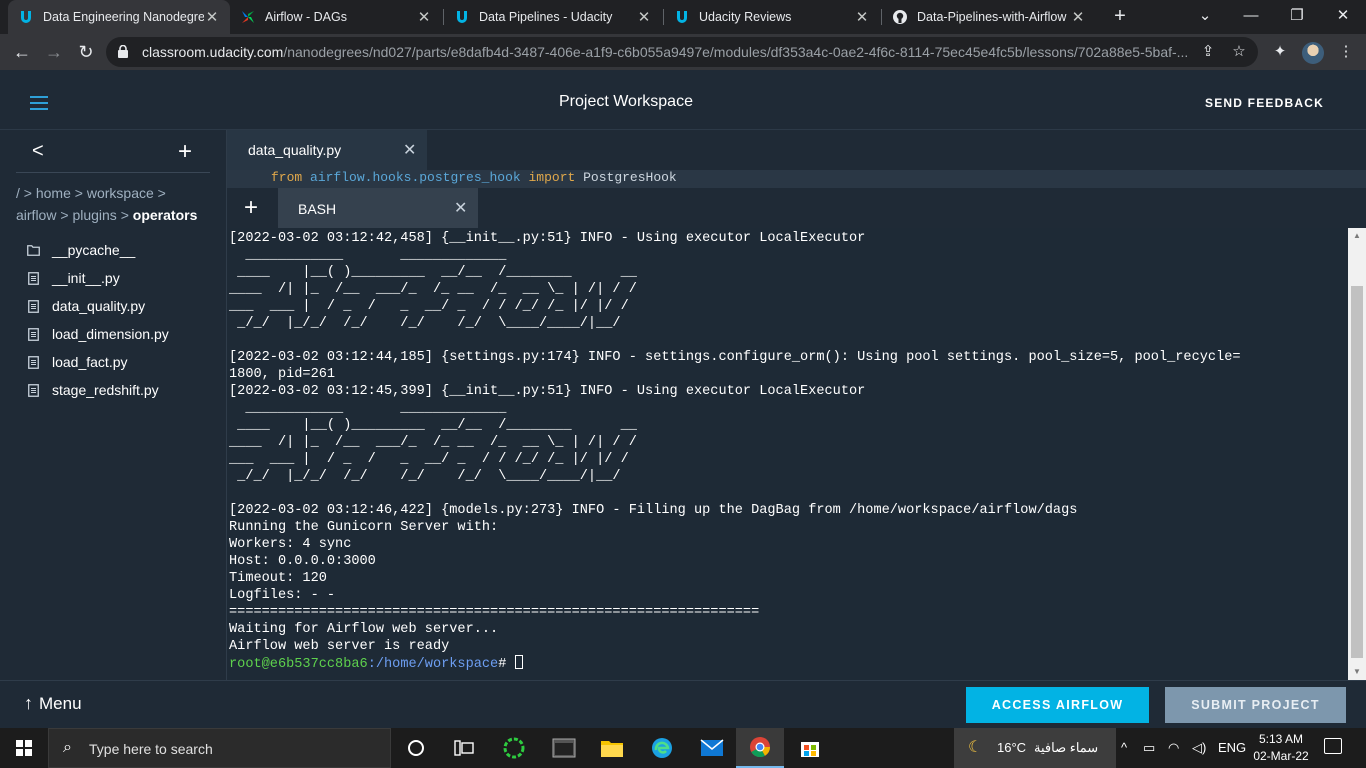 The height and width of the screenshot is (768, 1366). What do you see at coordinates (94, 215) in the screenshot?
I see `breadcrumb-plugins: plugins` at bounding box center [94, 215].